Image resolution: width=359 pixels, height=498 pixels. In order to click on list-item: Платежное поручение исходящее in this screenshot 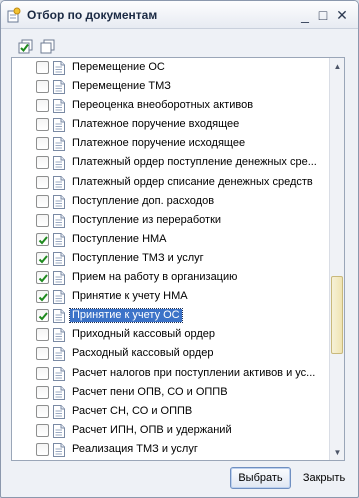, I will do `click(171, 143)`.